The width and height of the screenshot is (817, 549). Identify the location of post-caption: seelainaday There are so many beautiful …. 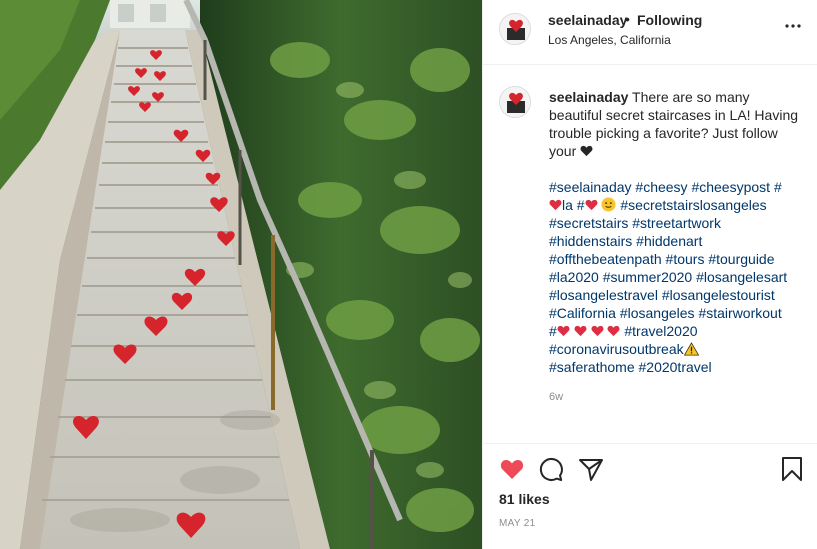
(674, 124).